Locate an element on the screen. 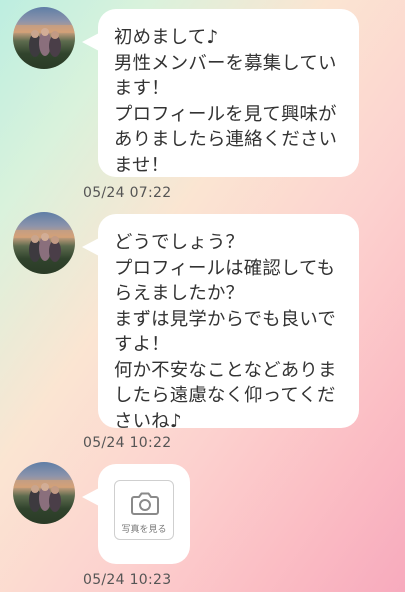 The image size is (405, 592). view-photo-label: 写真を見る is located at coordinates (144, 530).